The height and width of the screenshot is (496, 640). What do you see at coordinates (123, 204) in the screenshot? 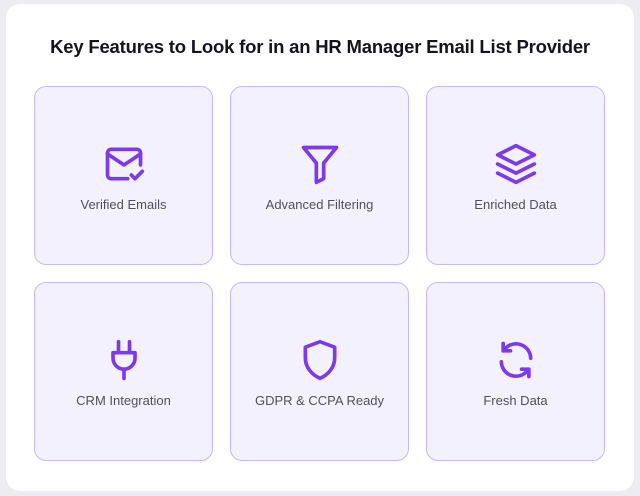
I see `feature-label: Verified Emails` at bounding box center [123, 204].